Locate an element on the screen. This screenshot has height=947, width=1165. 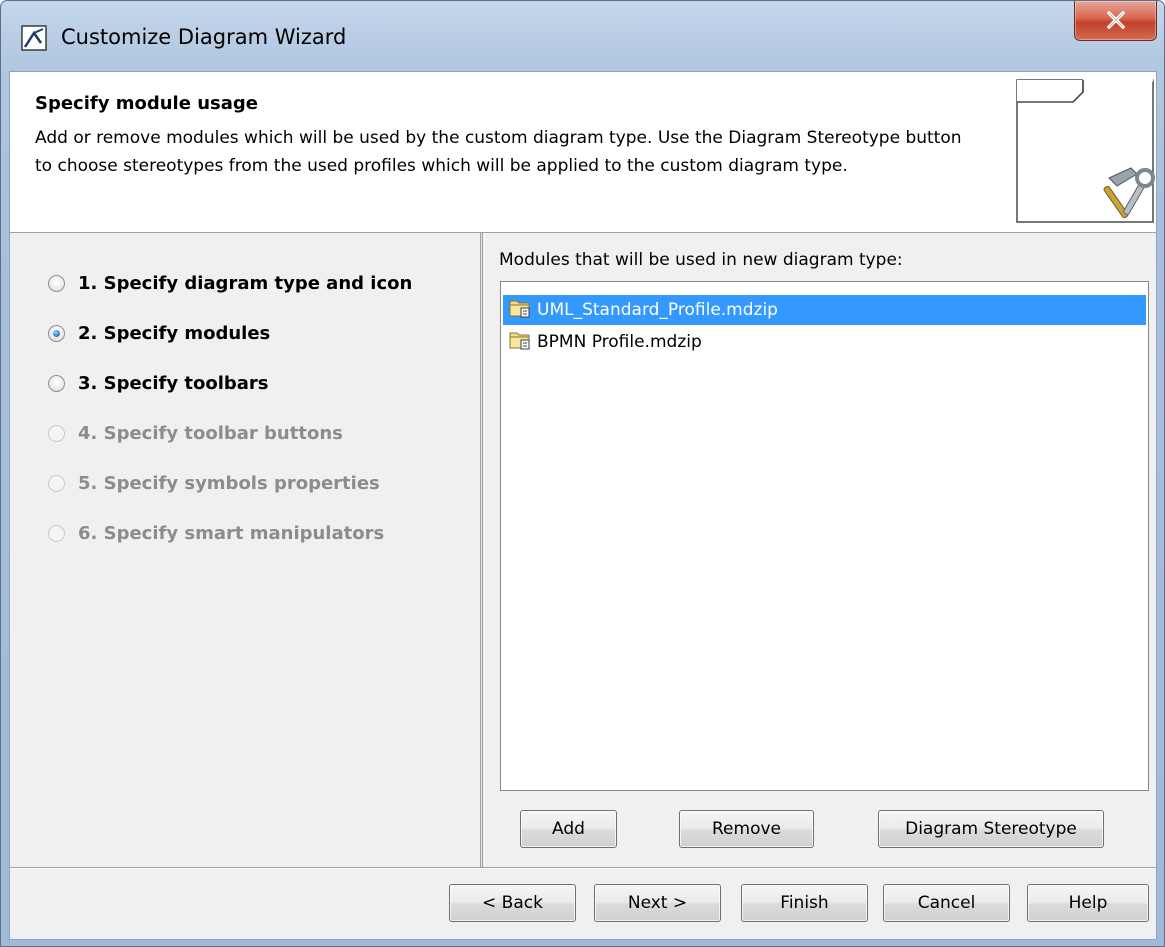
step-5-label: 5. Specify symbols properties is located at coordinates (229, 483).